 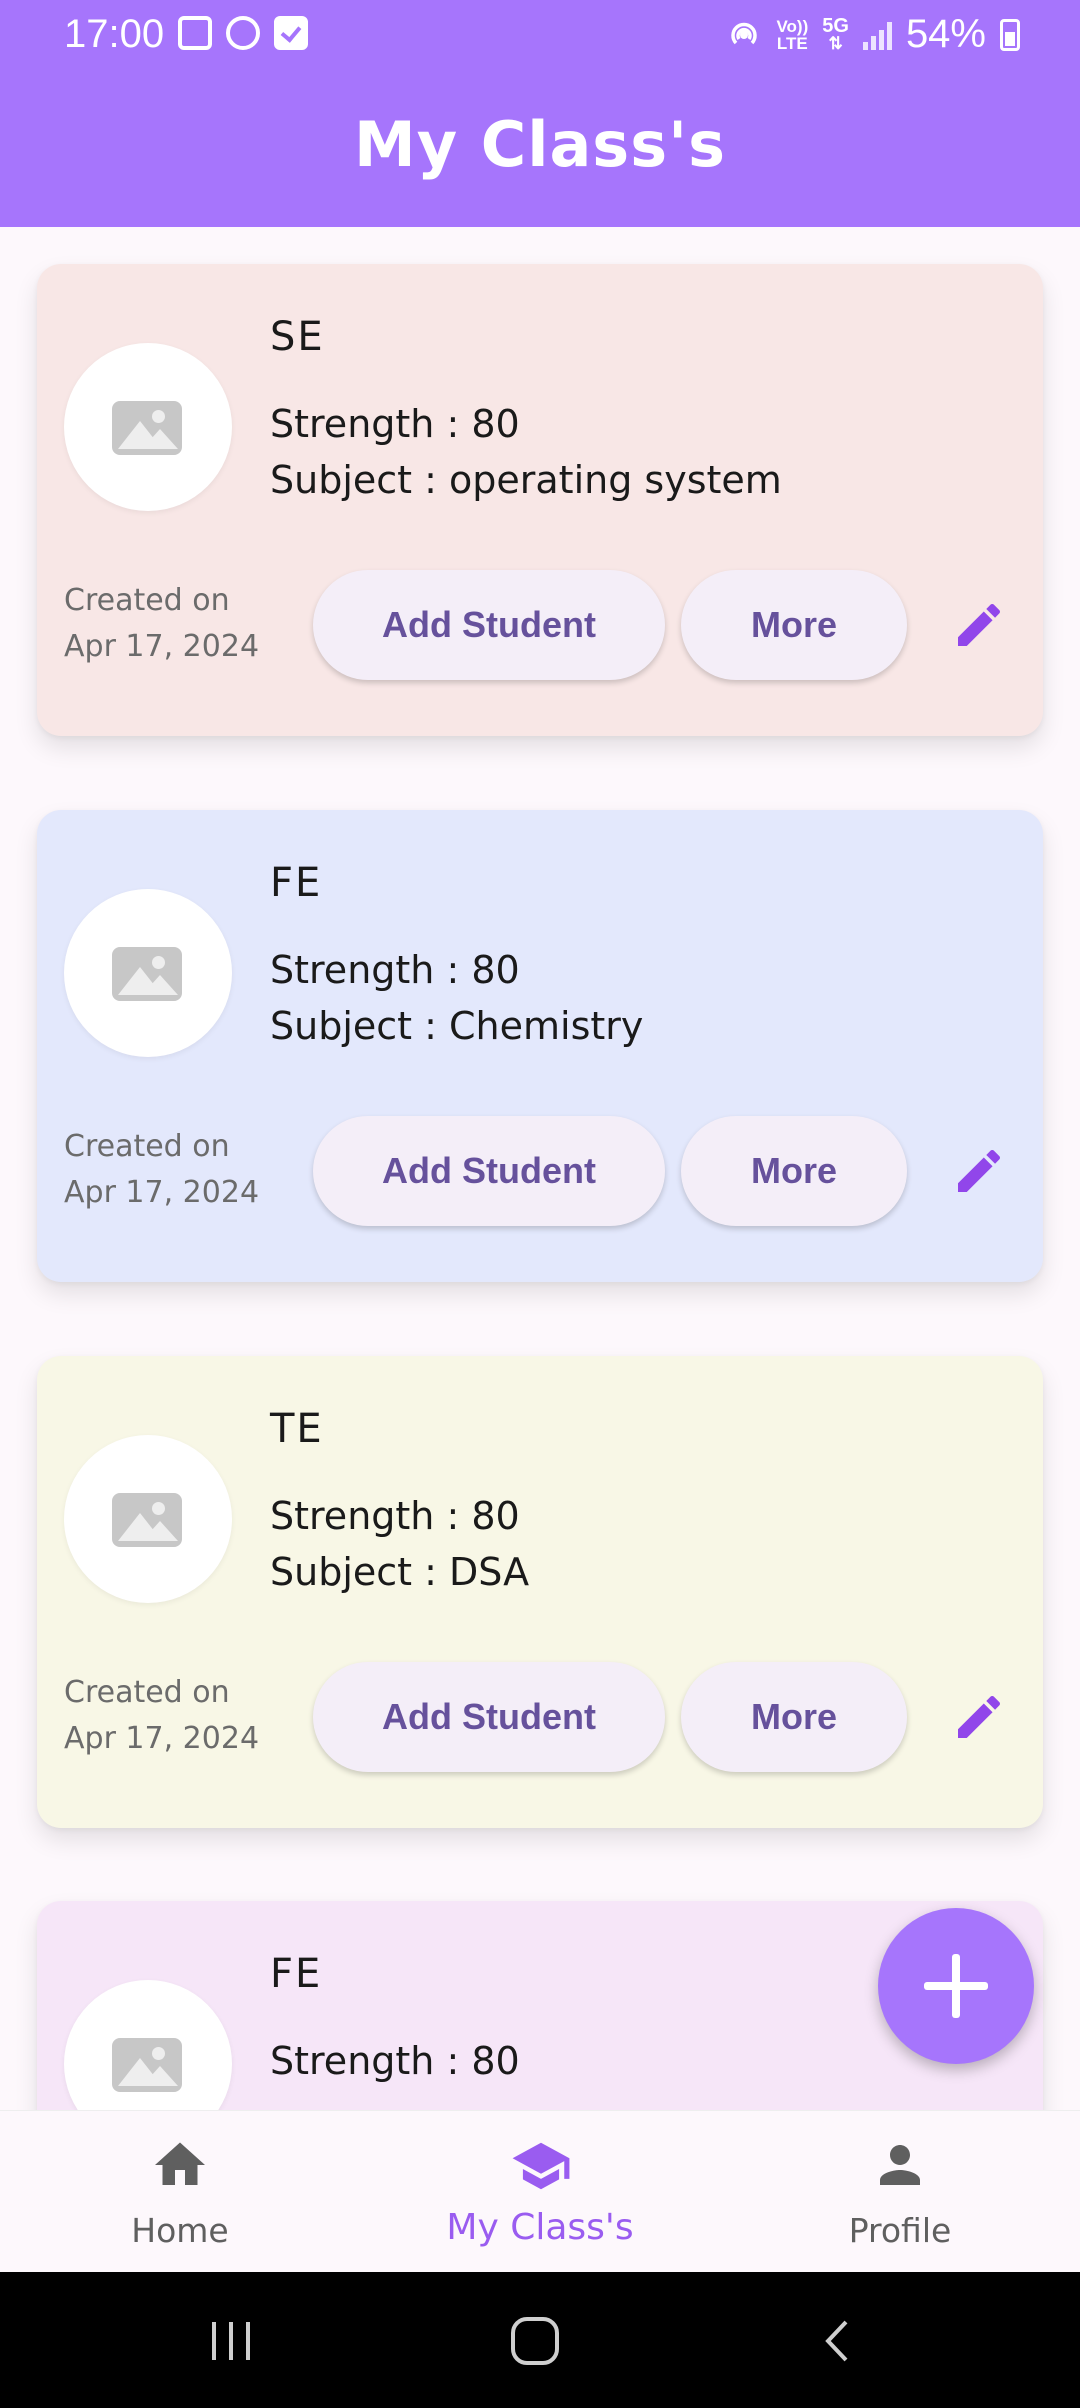 I want to click on nav-profile-label: Profile, so click(x=900, y=2230).